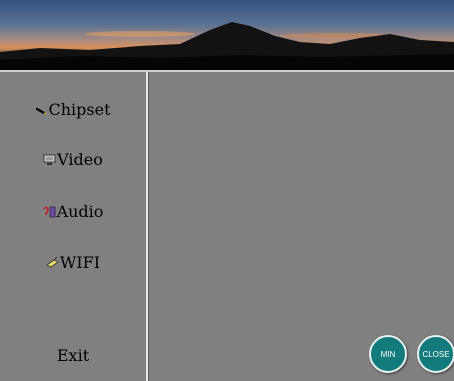 Image resolution: width=454 pixels, height=381 pixels. I want to click on close-button: CLOSE, so click(435, 354).